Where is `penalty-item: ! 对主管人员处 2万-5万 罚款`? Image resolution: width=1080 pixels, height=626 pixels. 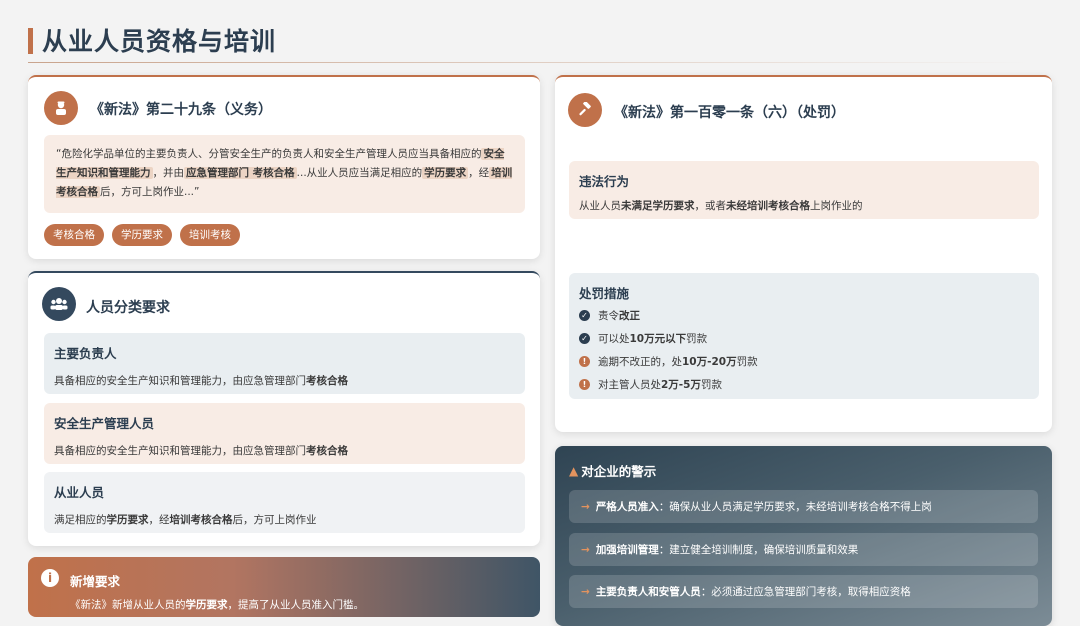 penalty-item: ! 对主管人员处 2万-5万 罚款 is located at coordinates (804, 384).